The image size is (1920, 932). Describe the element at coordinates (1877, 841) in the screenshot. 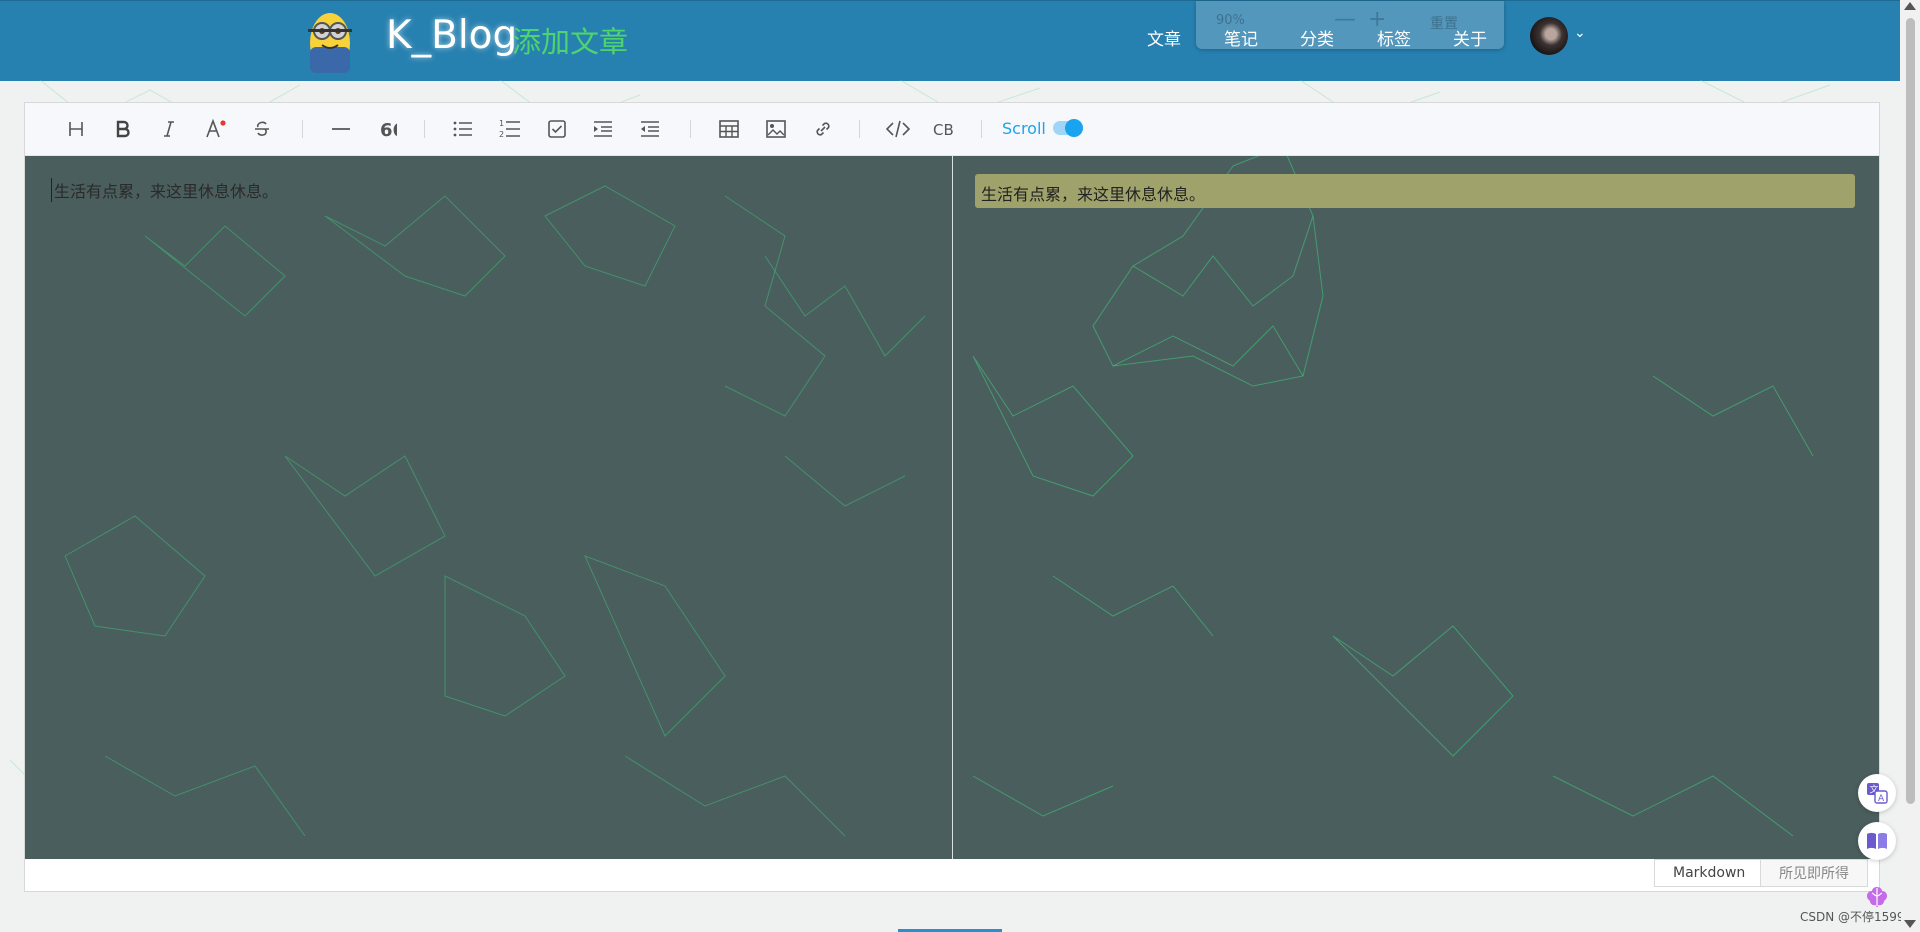

I see `reader-book-icon` at that location.